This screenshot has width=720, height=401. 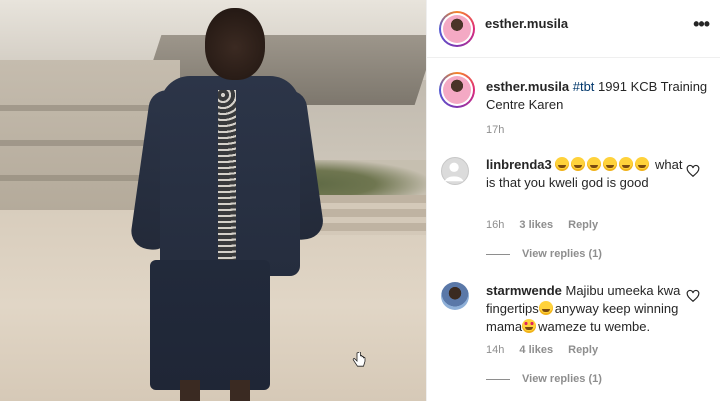 What do you see at coordinates (495, 130) in the screenshot?
I see `caption-time: 17h` at bounding box center [495, 130].